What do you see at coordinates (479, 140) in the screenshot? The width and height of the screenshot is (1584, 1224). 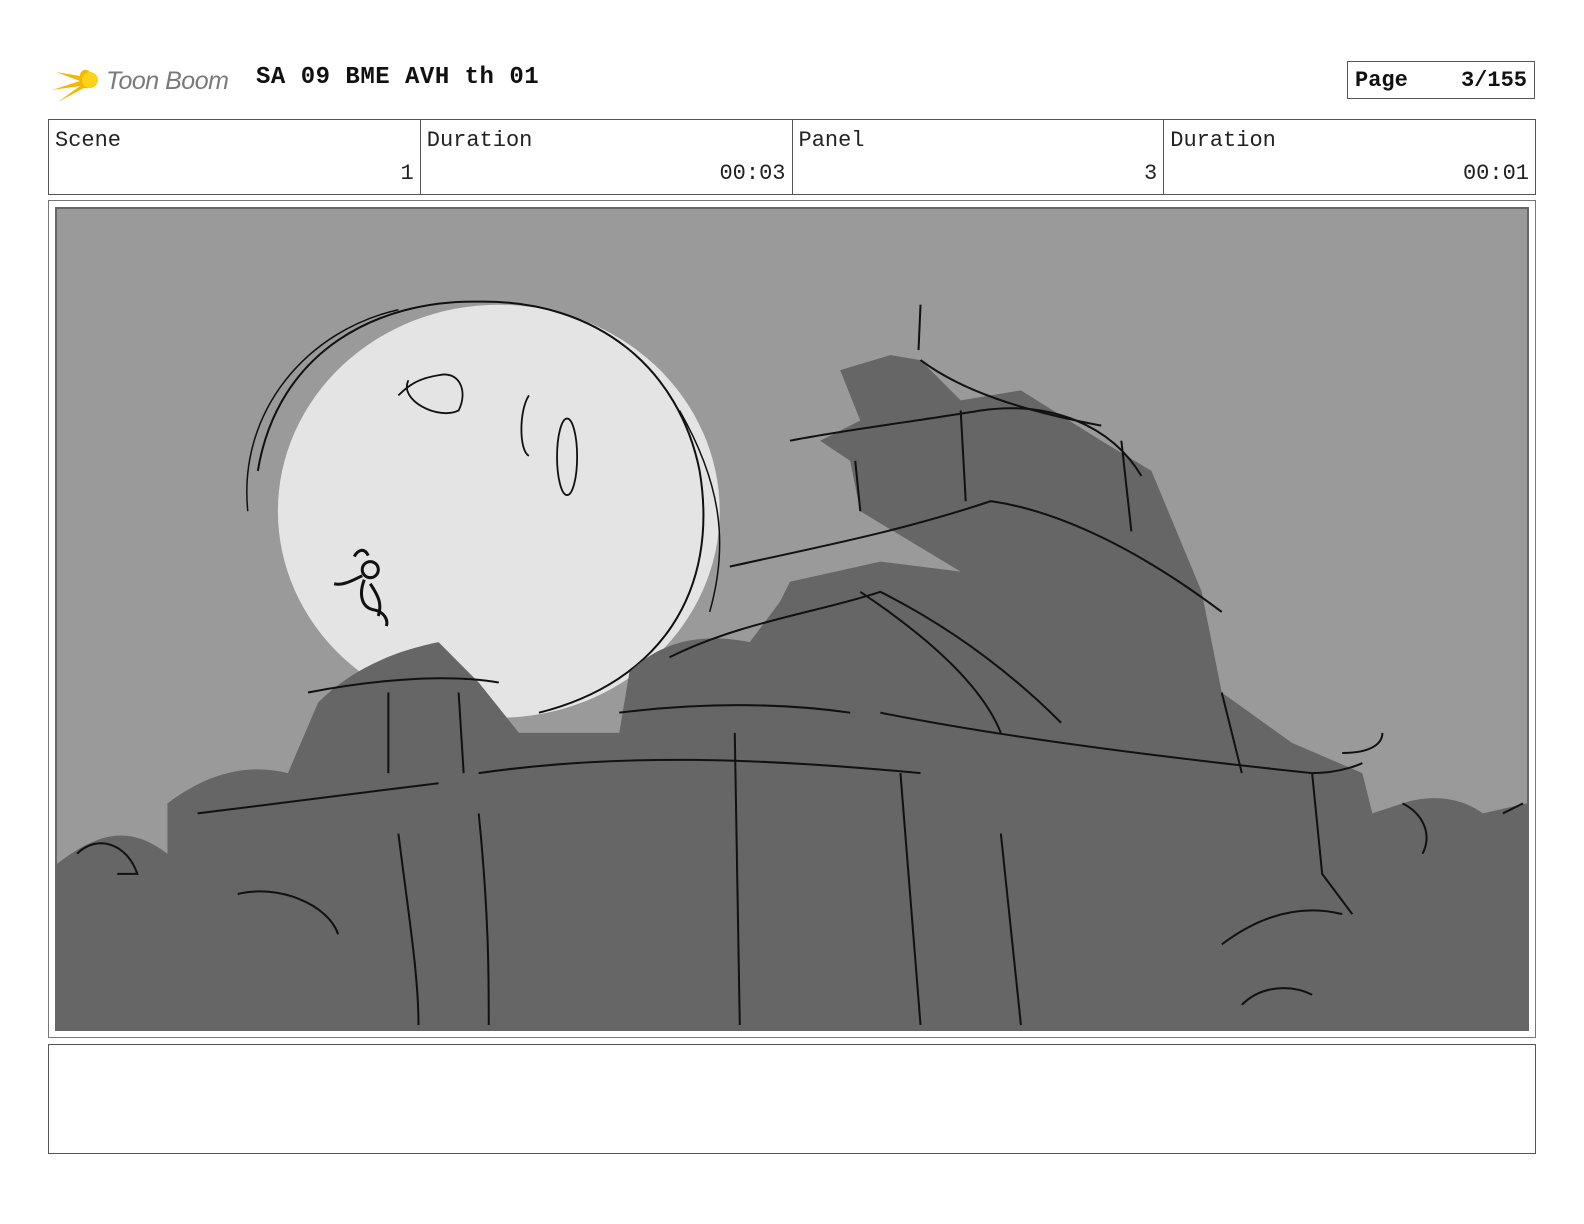 I see `scene-duration-label: Duration` at bounding box center [479, 140].